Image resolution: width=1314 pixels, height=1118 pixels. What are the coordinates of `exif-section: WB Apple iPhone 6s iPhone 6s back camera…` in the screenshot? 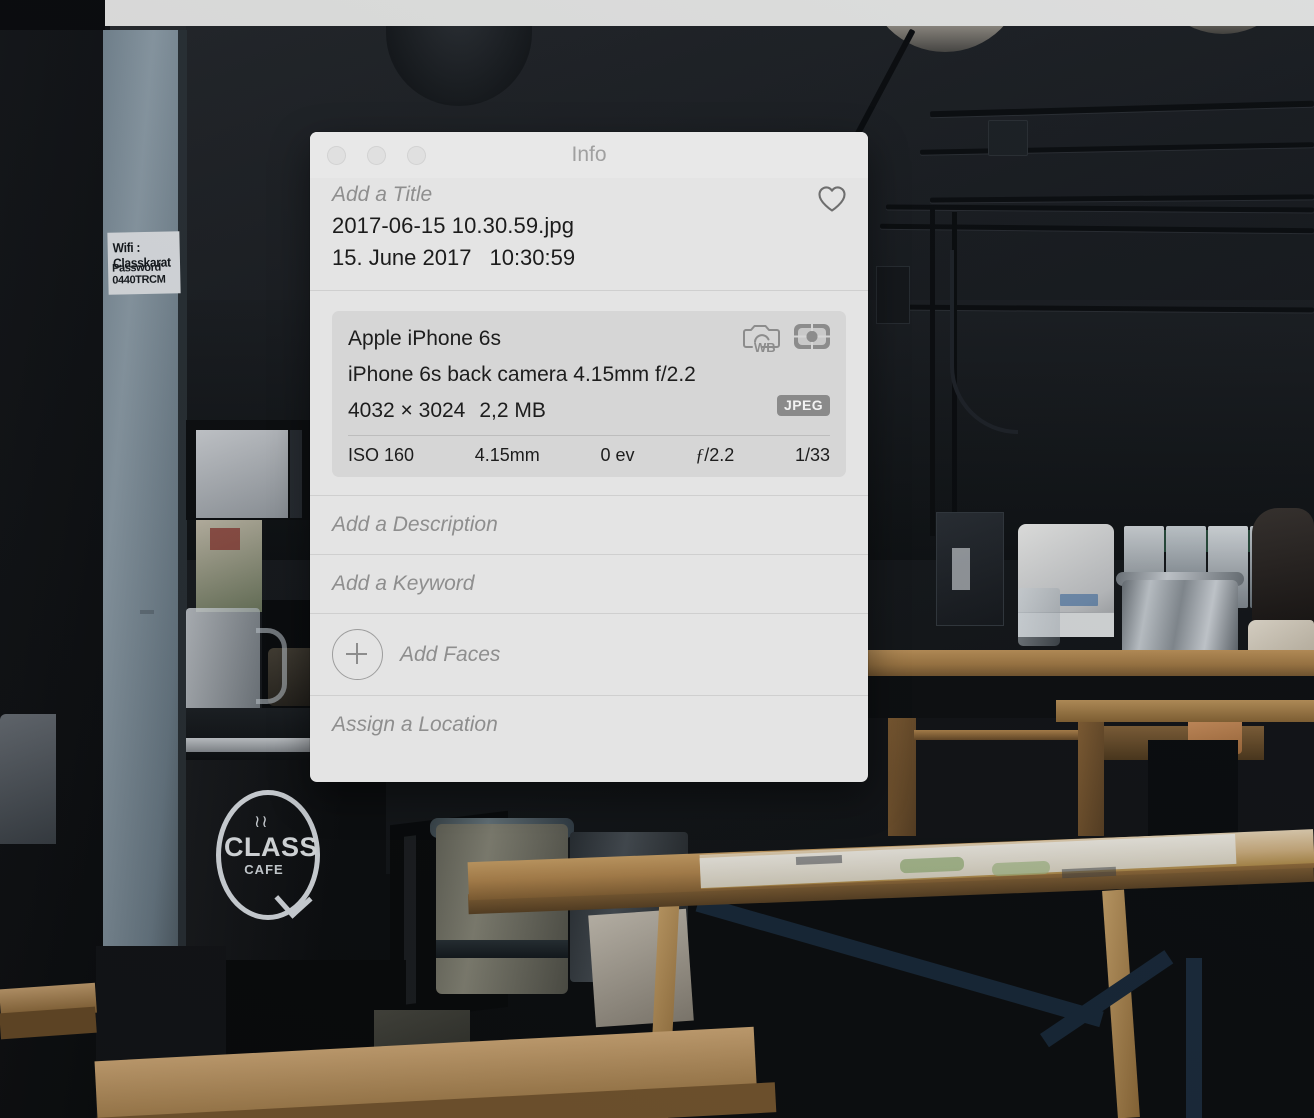 It's located at (589, 393).